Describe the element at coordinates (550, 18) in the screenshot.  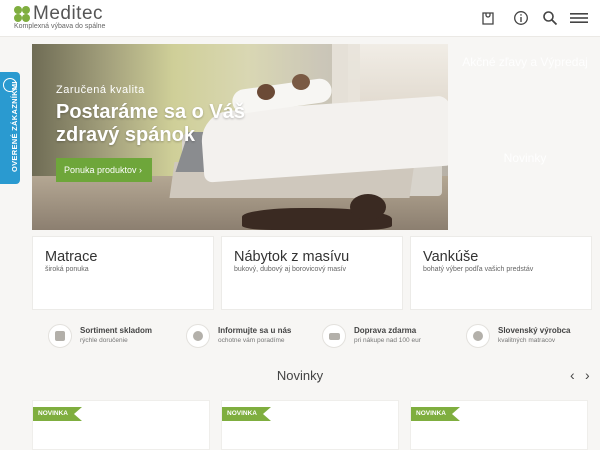
I see `search-icon` at that location.